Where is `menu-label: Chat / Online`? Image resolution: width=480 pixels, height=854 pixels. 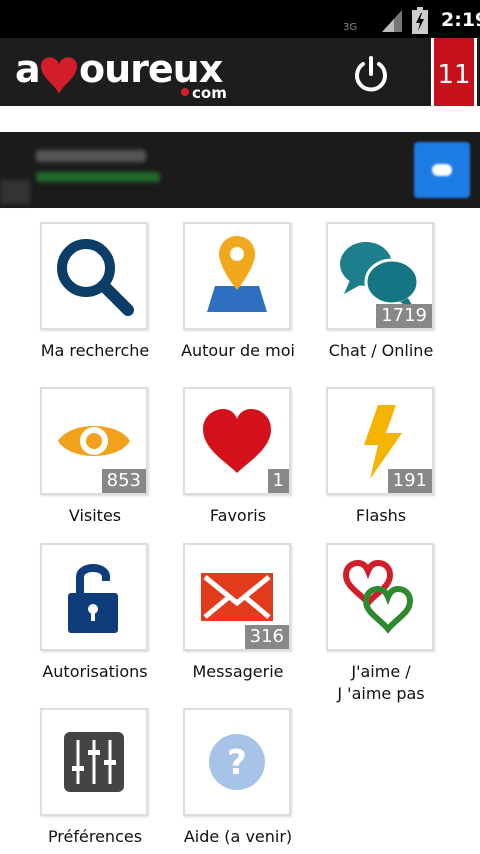
menu-label: Chat / Online is located at coordinates (381, 350).